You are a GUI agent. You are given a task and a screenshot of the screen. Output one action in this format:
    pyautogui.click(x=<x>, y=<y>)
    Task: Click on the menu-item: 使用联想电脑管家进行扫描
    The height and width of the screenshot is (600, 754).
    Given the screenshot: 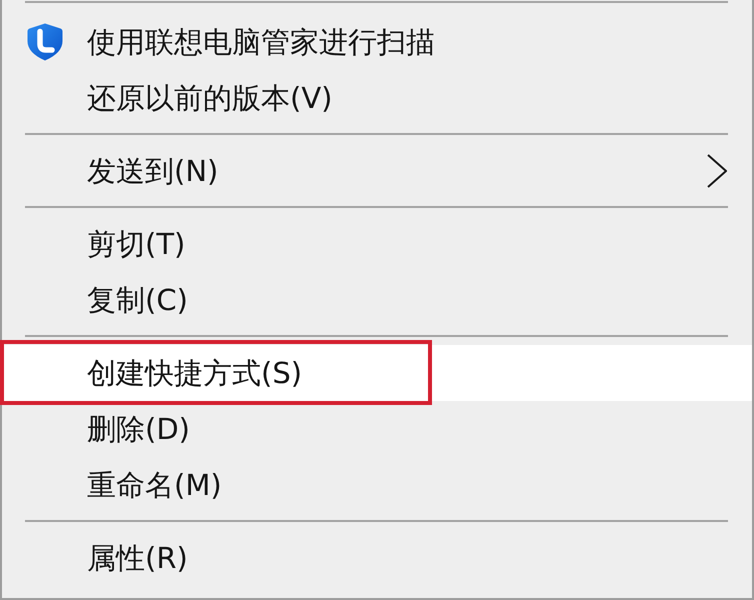 What is the action you would take?
    pyautogui.click(x=377, y=42)
    